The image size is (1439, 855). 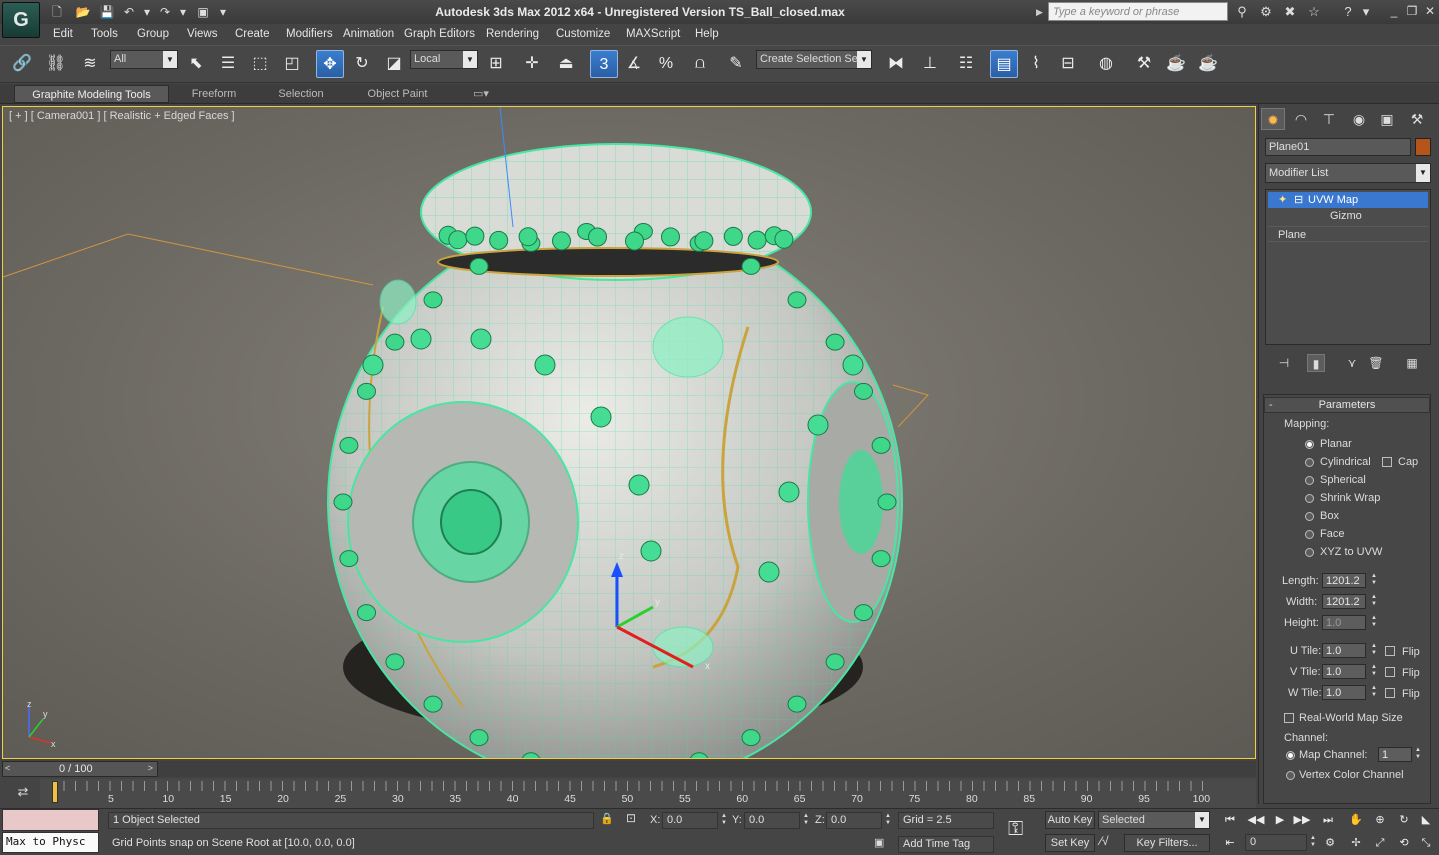 What do you see at coordinates (223, 12) in the screenshot?
I see `quick-access-dropdown-icon: ▾` at bounding box center [223, 12].